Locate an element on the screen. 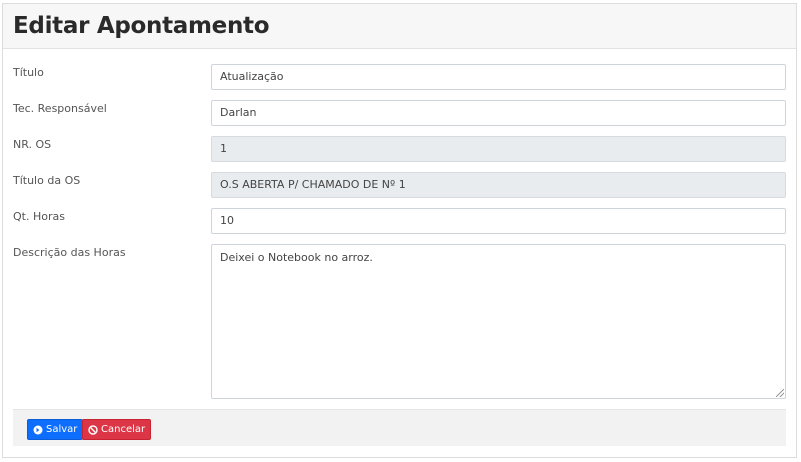 This screenshot has height=462, width=801. titulo-os-label: Título da OS is located at coordinates (47, 180).